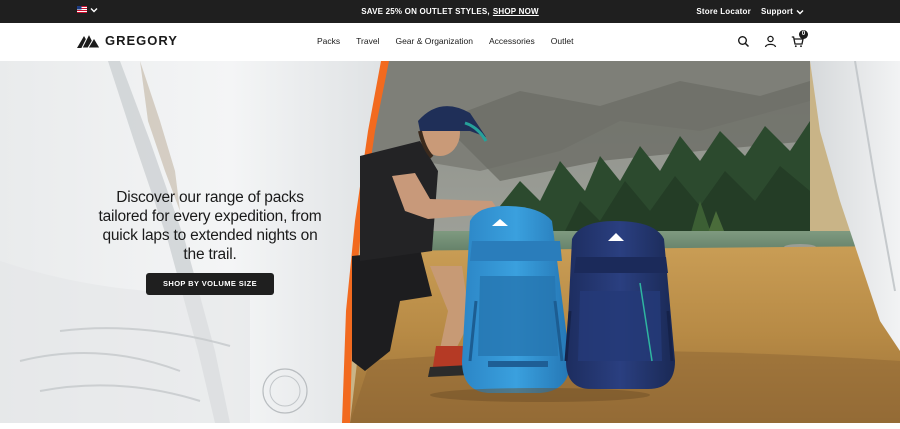 The height and width of the screenshot is (429, 900). Describe the element at coordinates (512, 41) in the screenshot. I see `nav-item-accessories: Accessories` at that location.